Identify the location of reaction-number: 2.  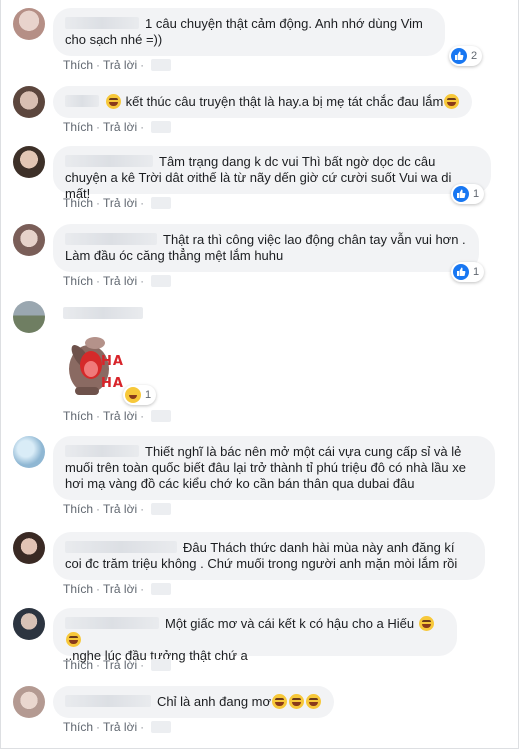
(474, 56).